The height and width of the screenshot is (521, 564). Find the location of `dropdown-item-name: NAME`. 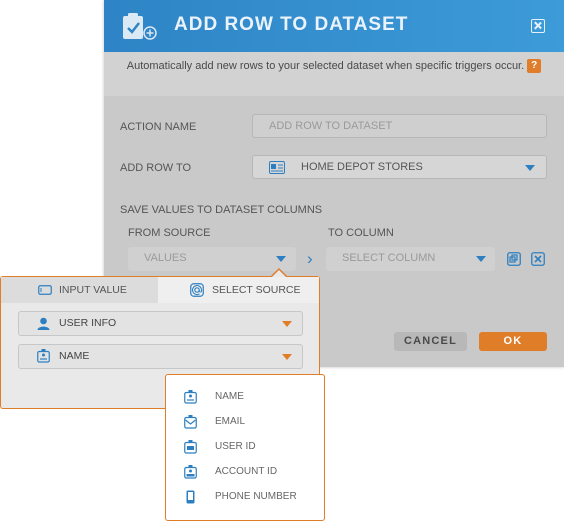

dropdown-item-name: NAME is located at coordinates (245, 397).